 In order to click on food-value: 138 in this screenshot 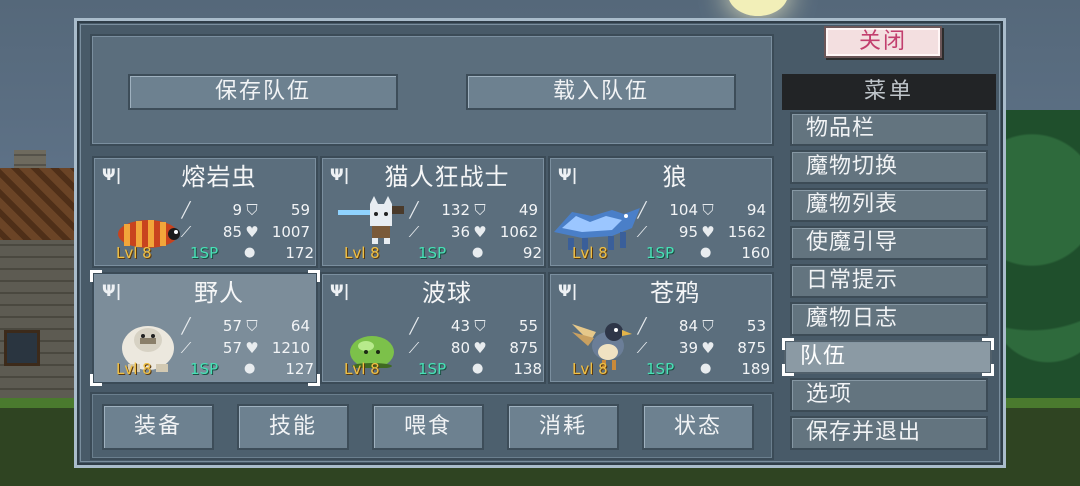, I will do `click(527, 369)`.